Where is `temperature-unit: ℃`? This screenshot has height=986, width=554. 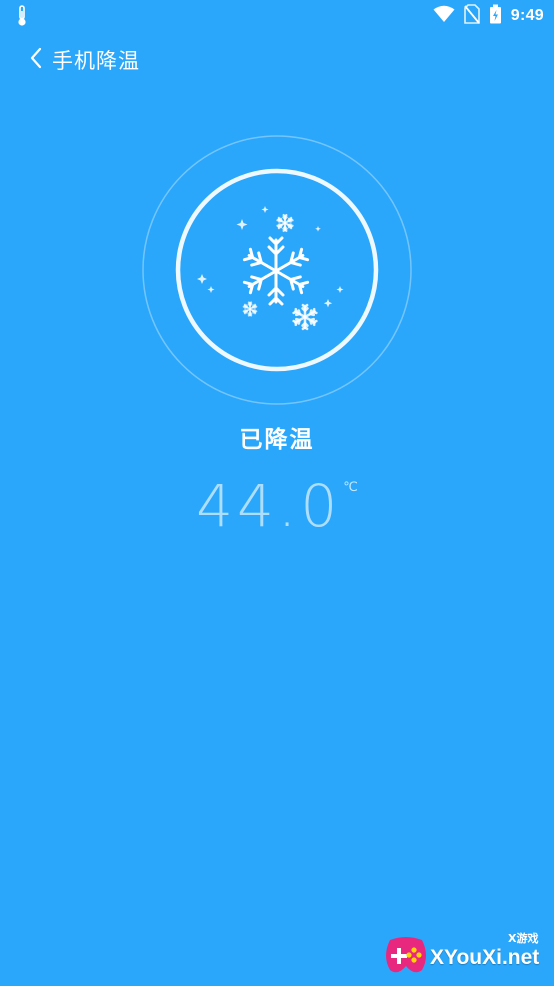 temperature-unit: ℃ is located at coordinates (350, 487).